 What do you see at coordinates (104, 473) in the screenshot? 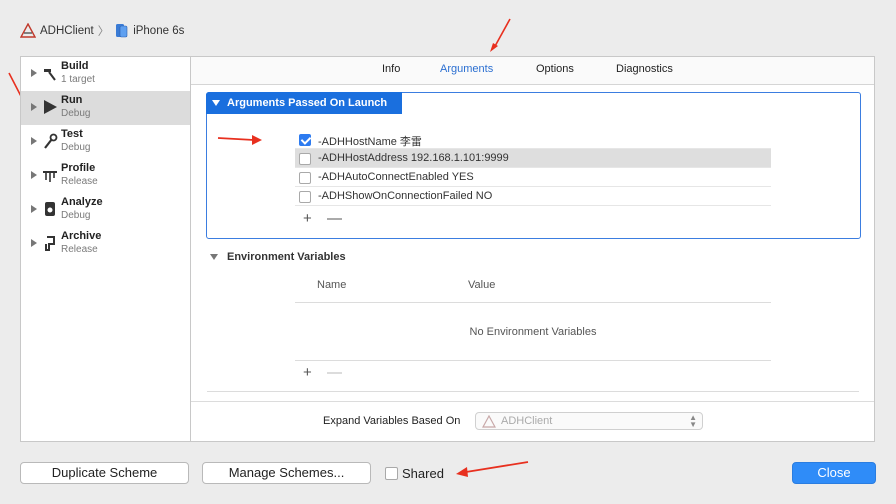
I see `duplicate-scheme-button: Duplicate Scheme` at bounding box center [104, 473].